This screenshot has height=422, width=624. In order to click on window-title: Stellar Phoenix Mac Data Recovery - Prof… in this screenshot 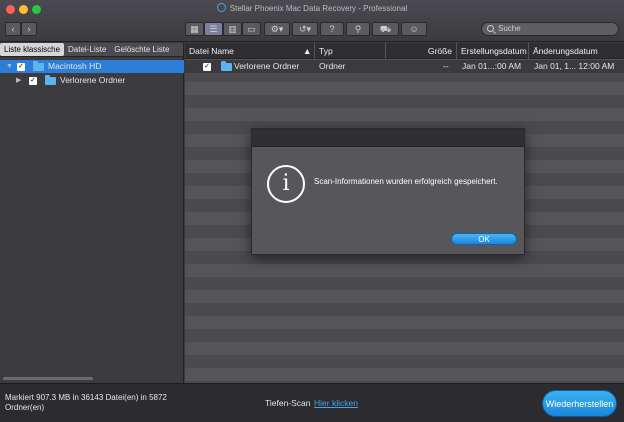, I will do `click(318, 8)`.